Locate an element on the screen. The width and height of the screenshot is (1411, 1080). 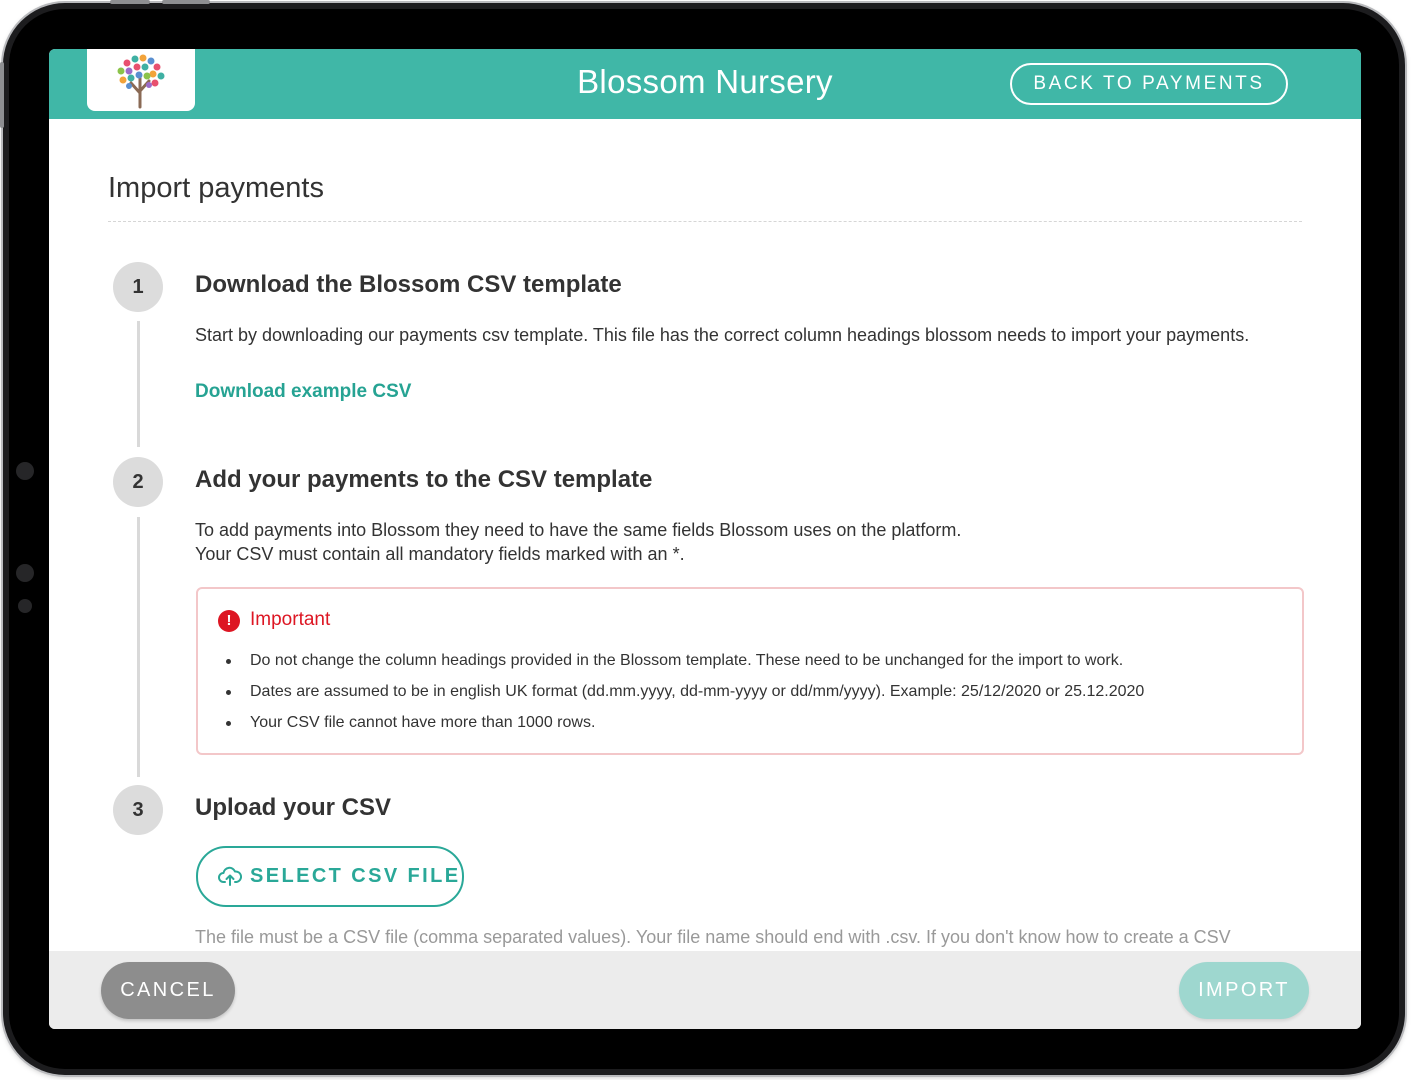
import-button: IMPORT is located at coordinates (1244, 990).